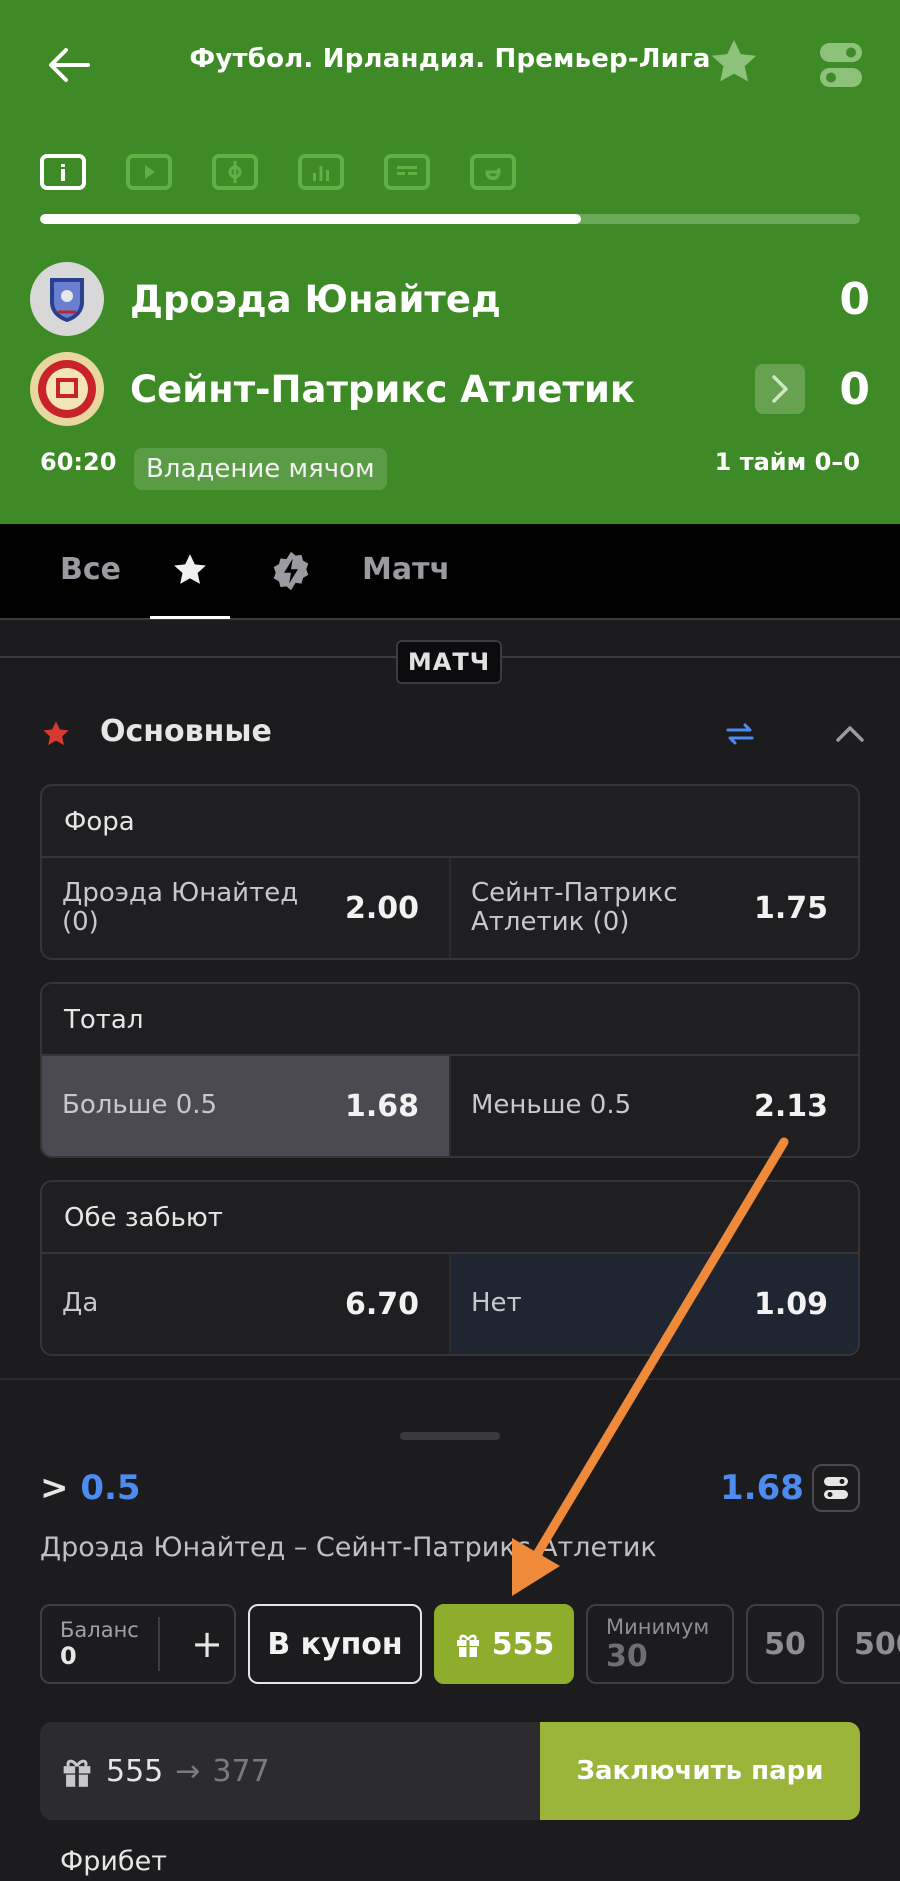  I want to click on home-team-logo, so click(67, 299).